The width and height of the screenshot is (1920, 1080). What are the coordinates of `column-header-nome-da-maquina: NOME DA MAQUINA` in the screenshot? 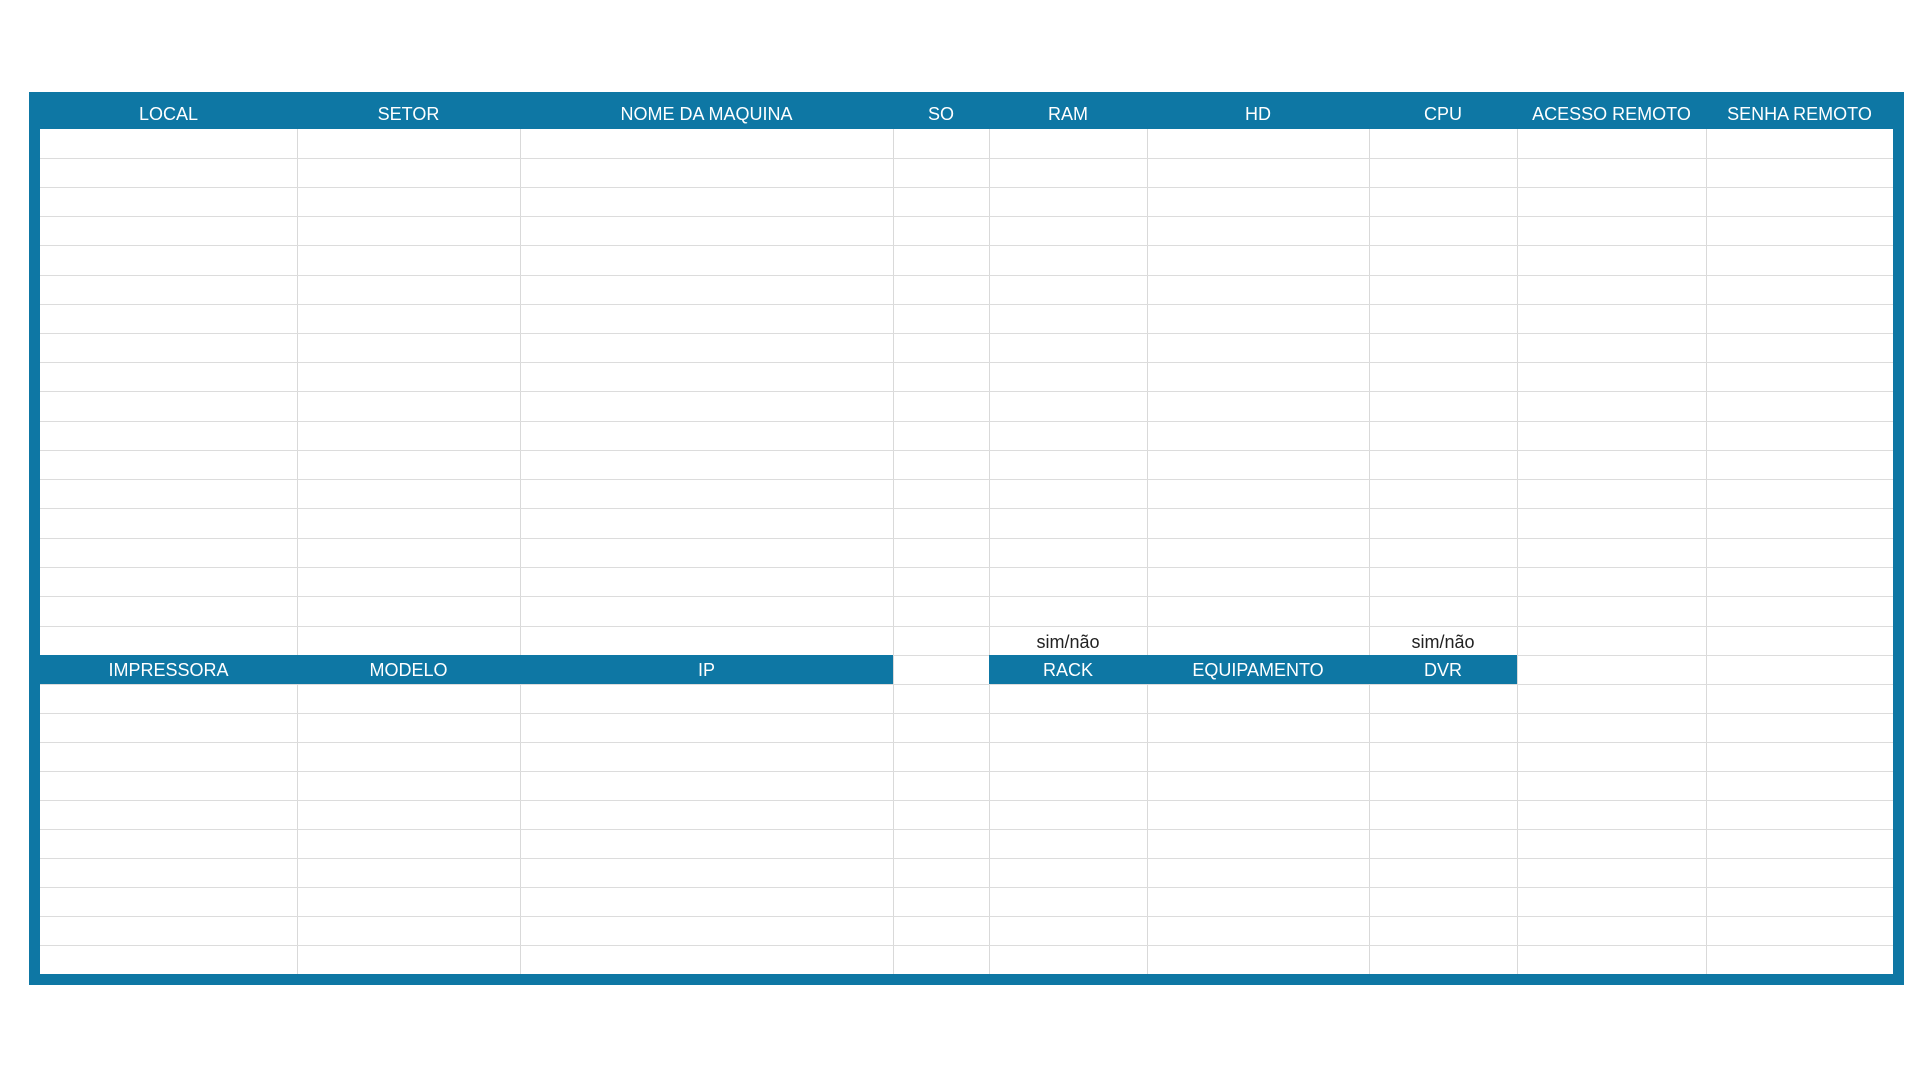 It's located at (706, 110).